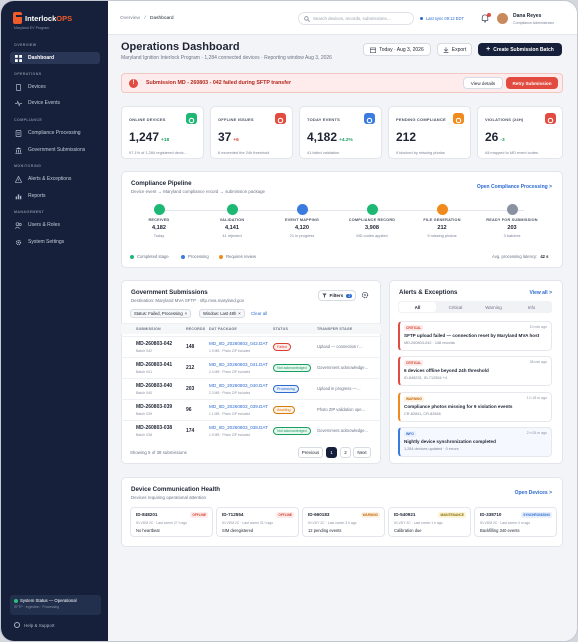  I want to click on settings-icon, so click(365, 295).